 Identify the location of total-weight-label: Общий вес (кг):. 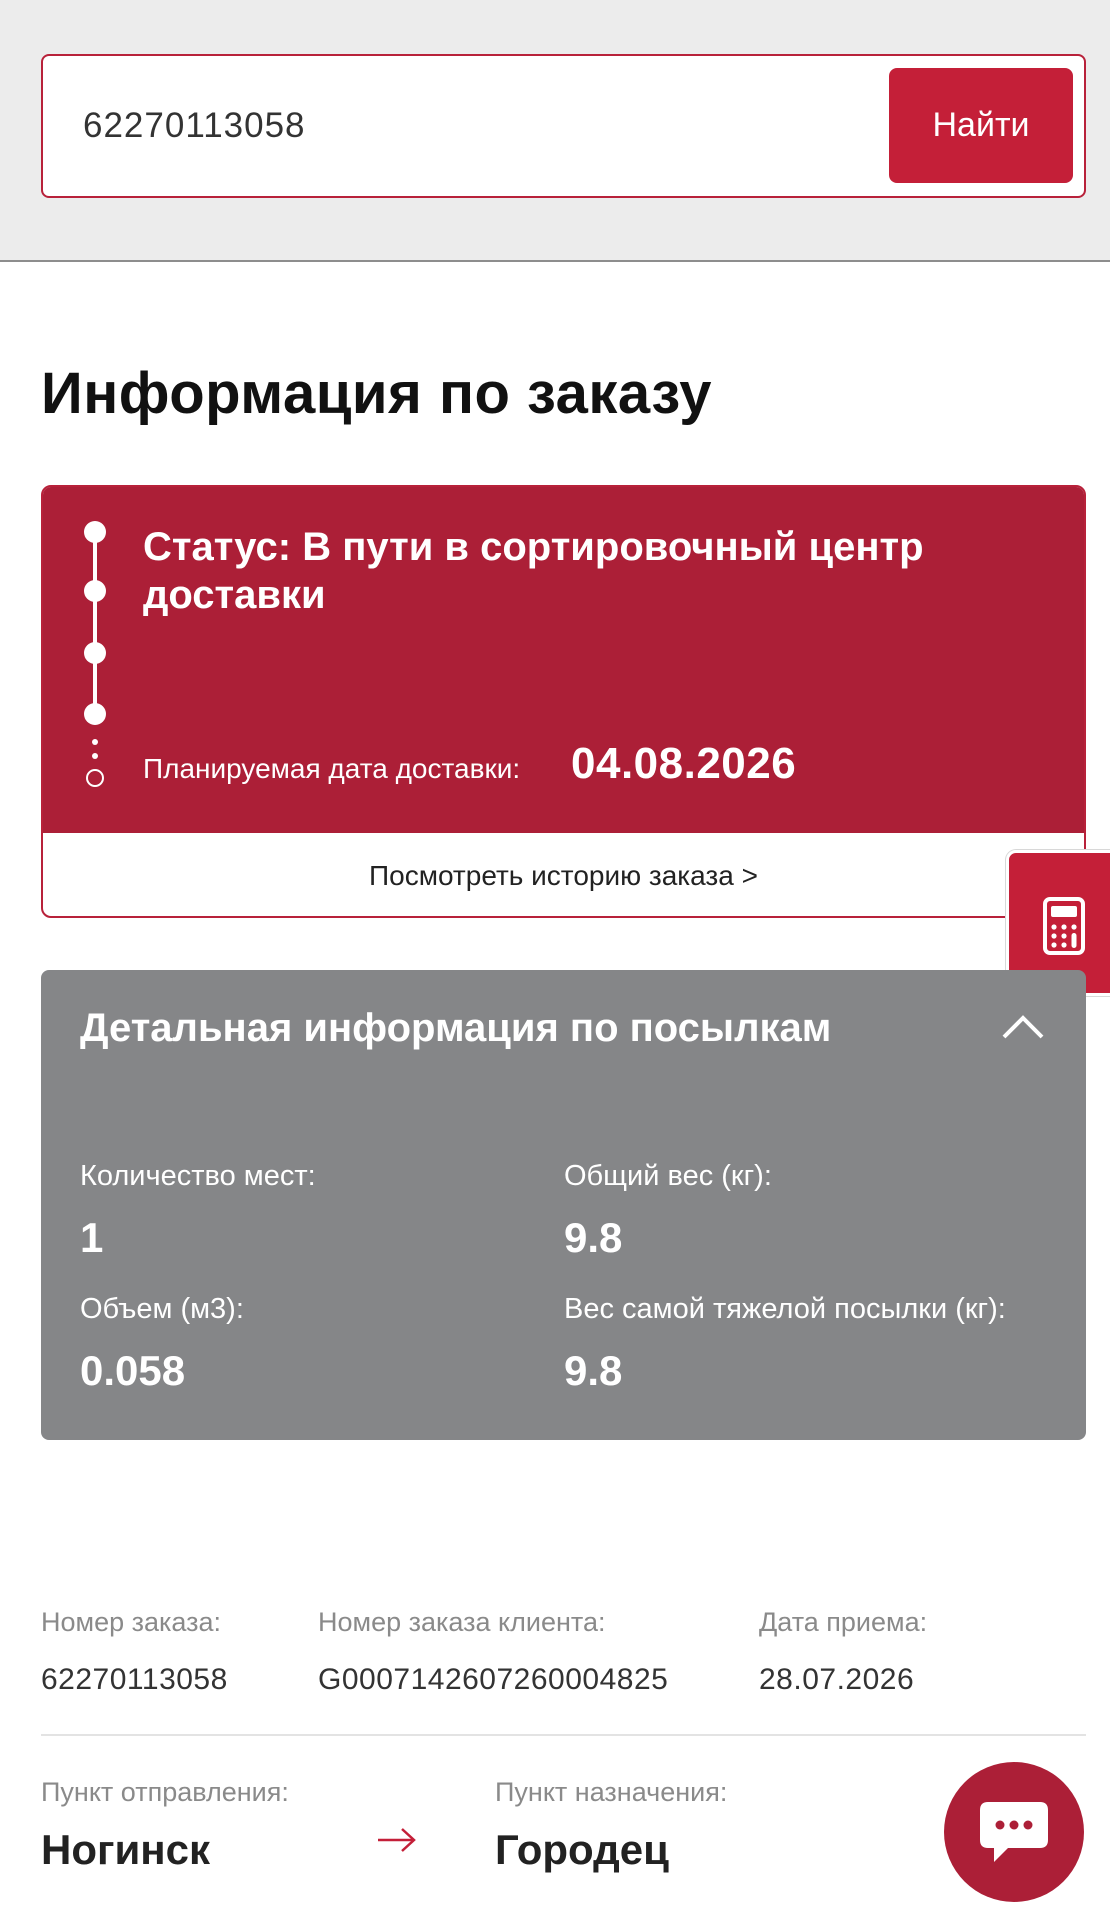
(668, 1176).